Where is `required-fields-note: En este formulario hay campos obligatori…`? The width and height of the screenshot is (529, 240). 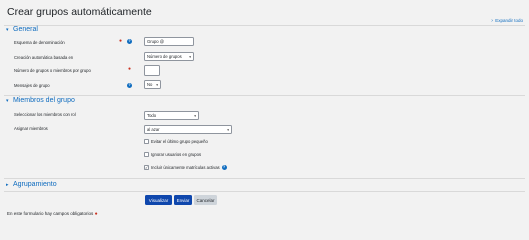
required-fields-note: En este formulario hay campos obligatori… is located at coordinates (52, 214).